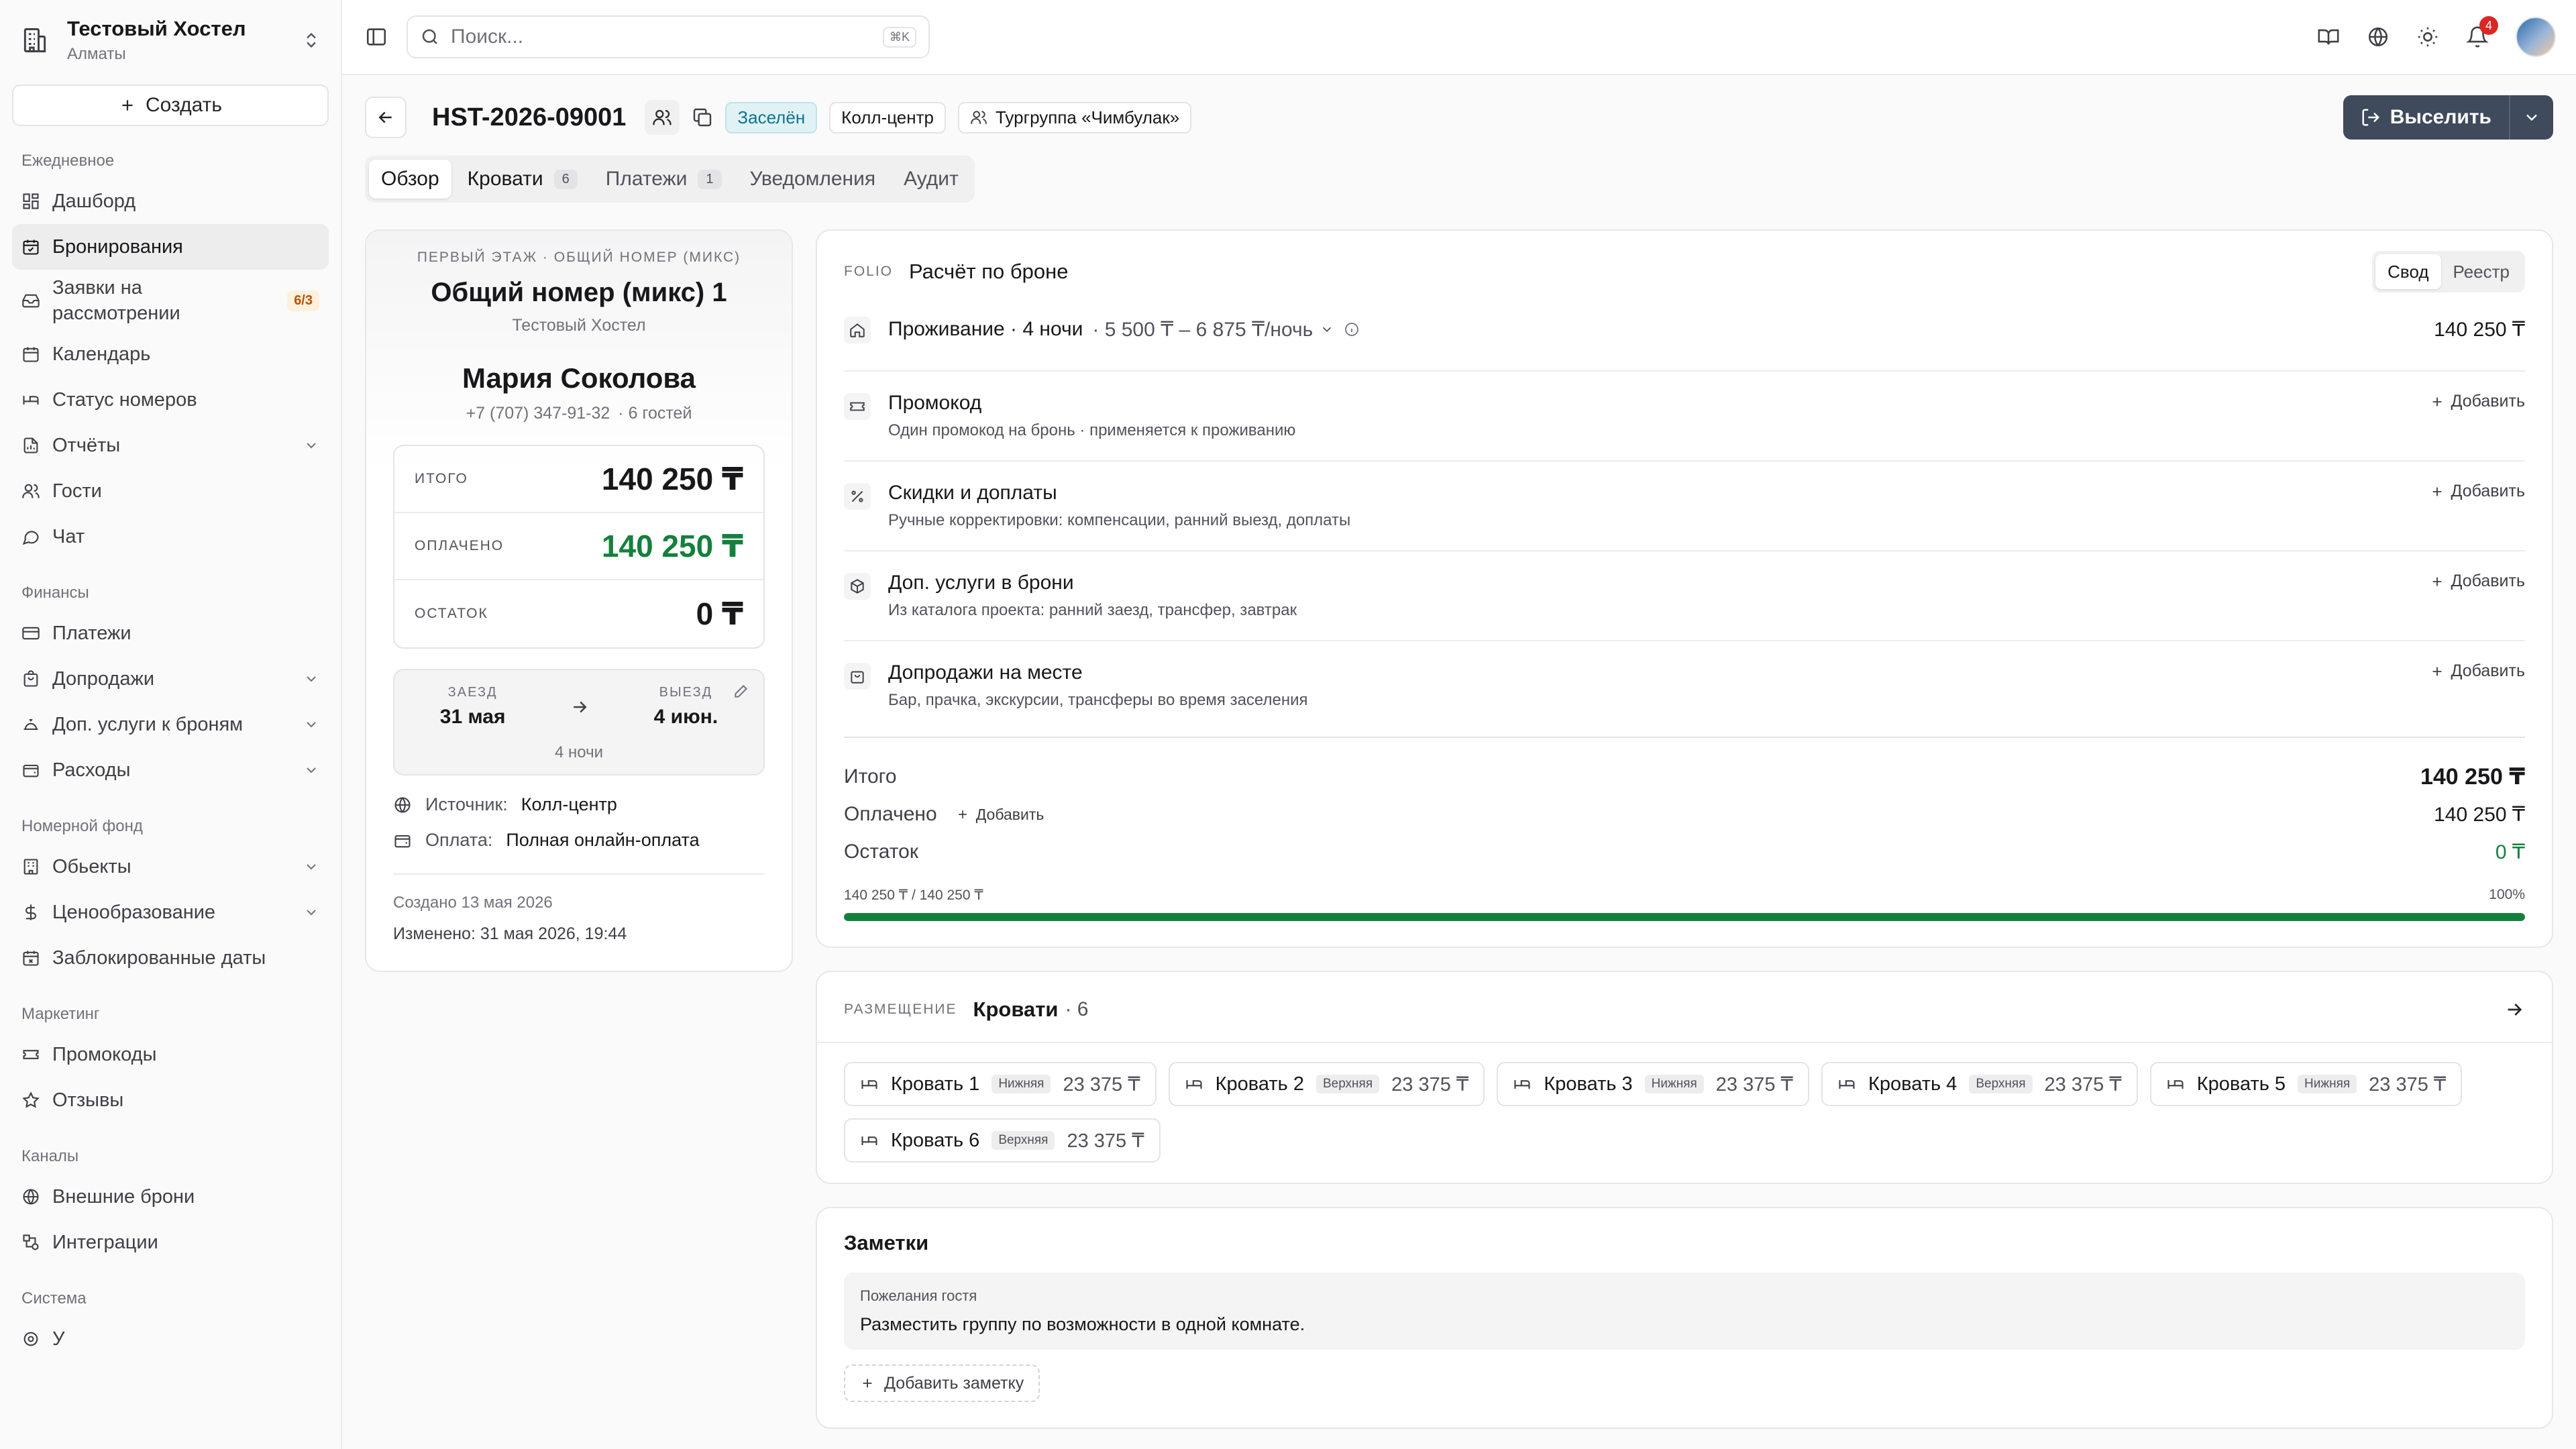  Describe the element at coordinates (170, 770) in the screenshot. I see `sidebar-item-expenses: Расходы` at that location.